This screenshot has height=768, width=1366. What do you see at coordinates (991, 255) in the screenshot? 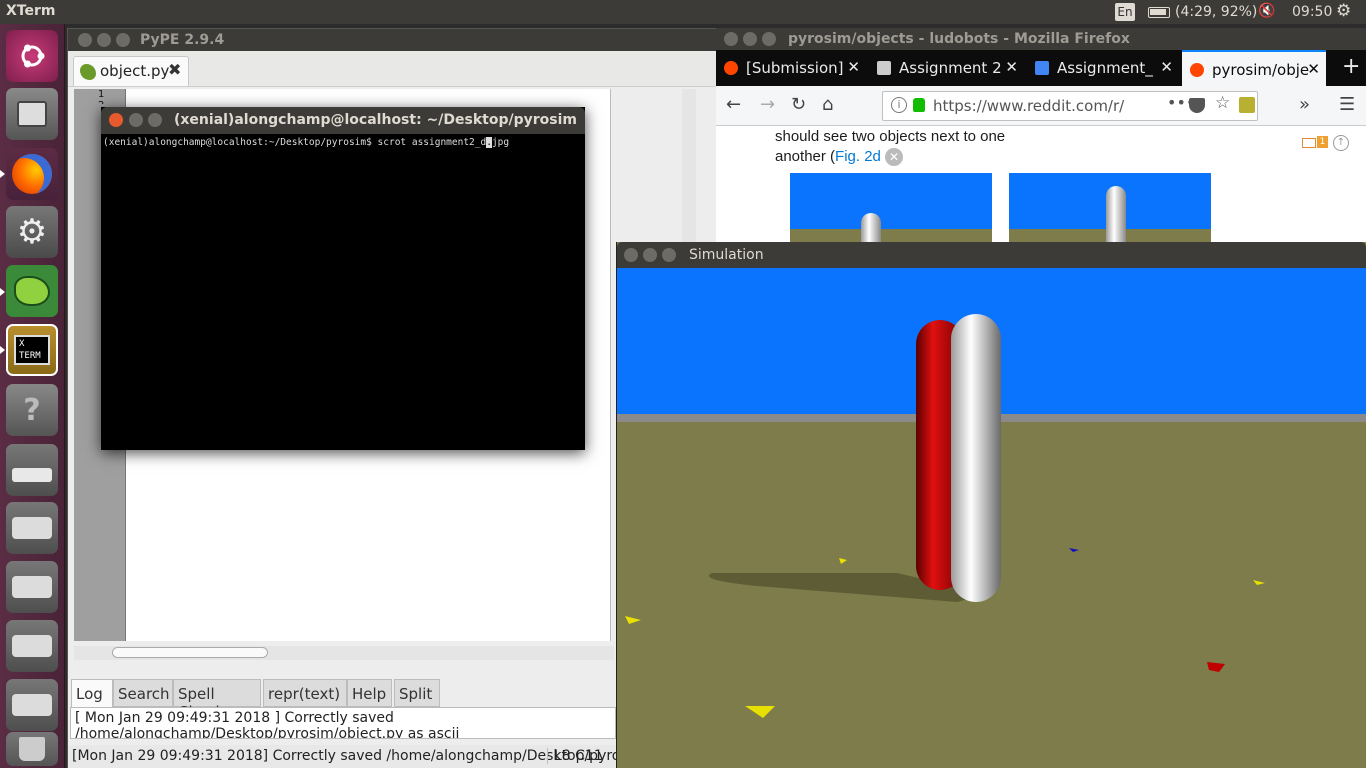
I see `simulation-titlebar: Simulation` at bounding box center [991, 255].